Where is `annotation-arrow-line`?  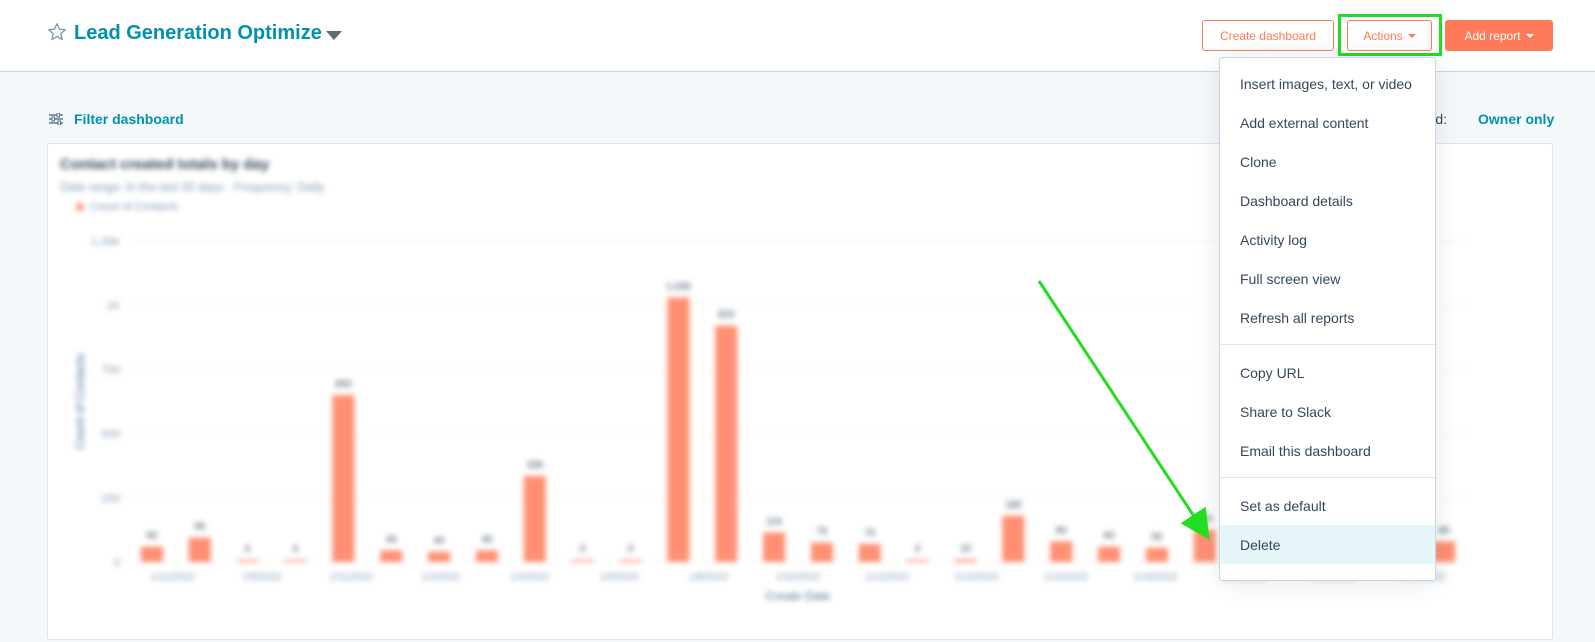
annotation-arrow-line is located at coordinates (1123, 410).